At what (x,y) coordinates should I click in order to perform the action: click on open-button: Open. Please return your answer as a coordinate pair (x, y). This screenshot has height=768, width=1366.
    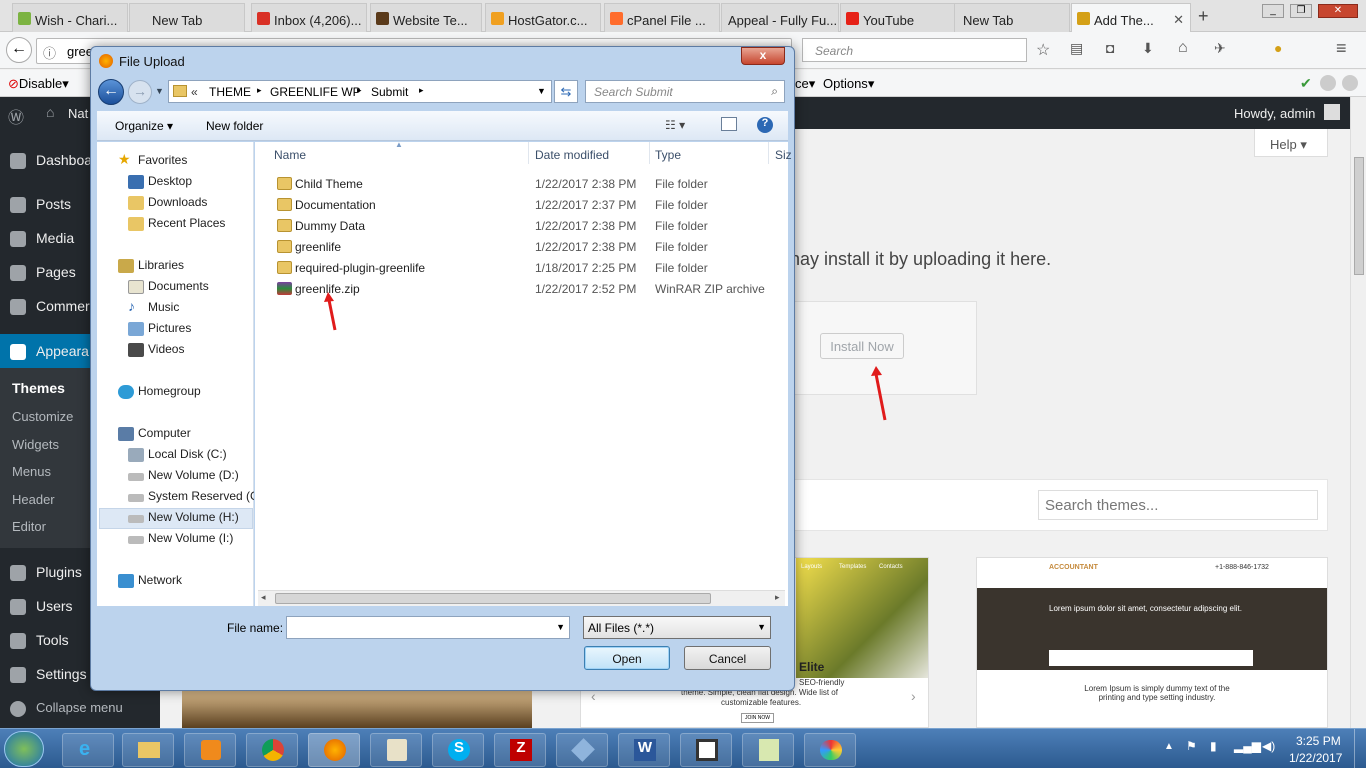
    Looking at the image, I should click on (627, 658).